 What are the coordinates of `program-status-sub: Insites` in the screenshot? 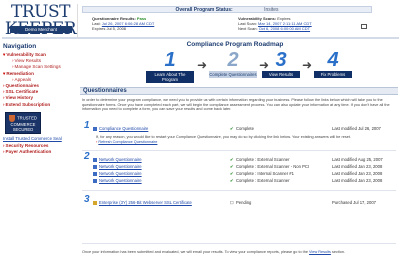 It's located at (271, 10).